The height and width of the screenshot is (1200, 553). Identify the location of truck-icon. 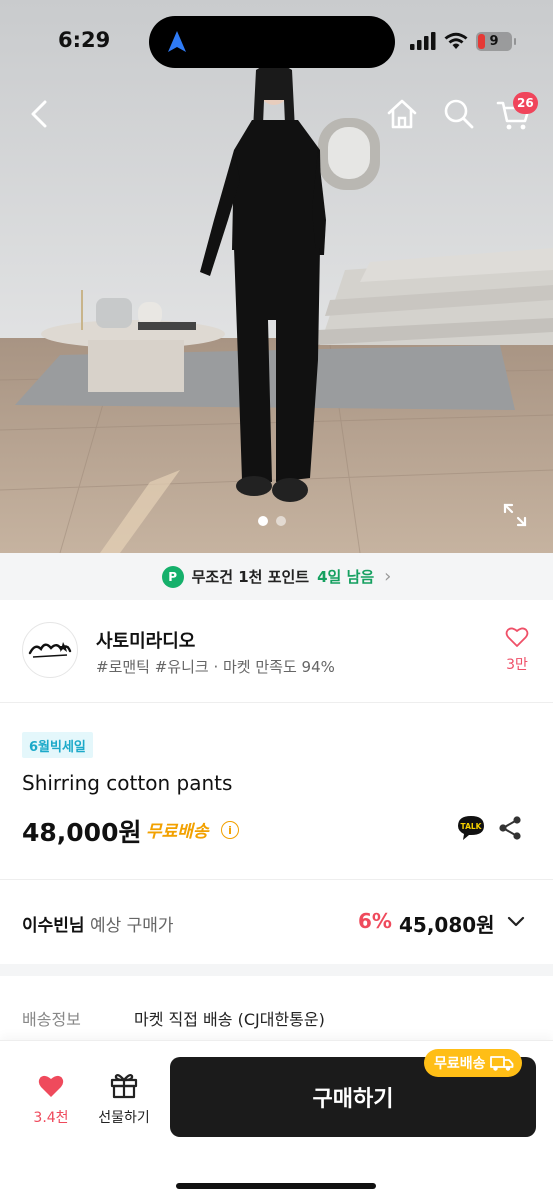
(501, 1063).